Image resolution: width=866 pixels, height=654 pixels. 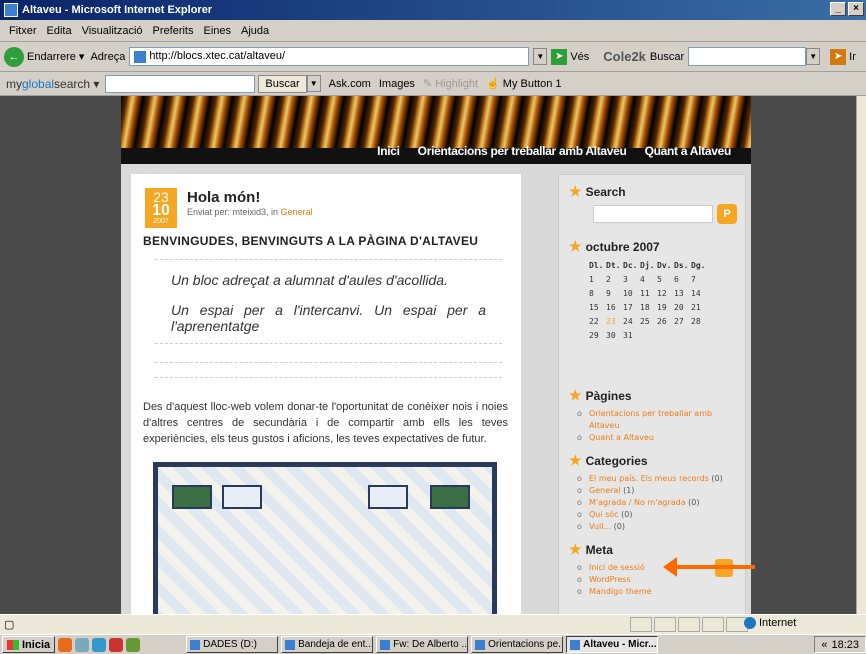 I want to click on chevron-down-icon: ▾, so click(x=82, y=56).